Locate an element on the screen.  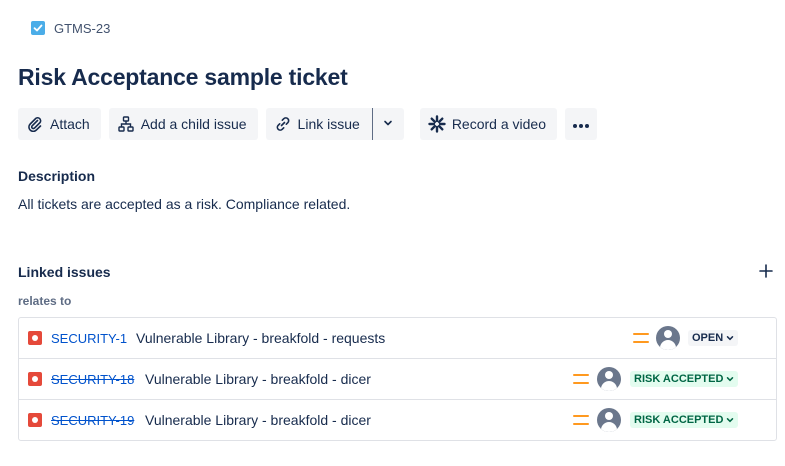
record-video-button: Record a video is located at coordinates (488, 124).